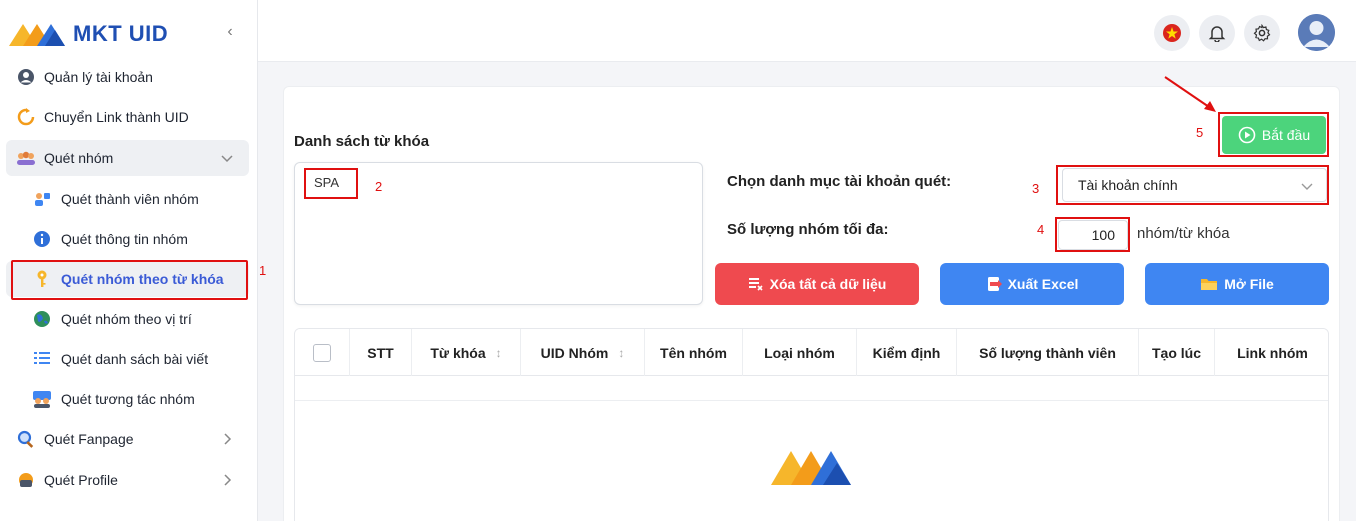 The width and height of the screenshot is (1356, 521). I want to click on bell-icon, so click(1217, 34).